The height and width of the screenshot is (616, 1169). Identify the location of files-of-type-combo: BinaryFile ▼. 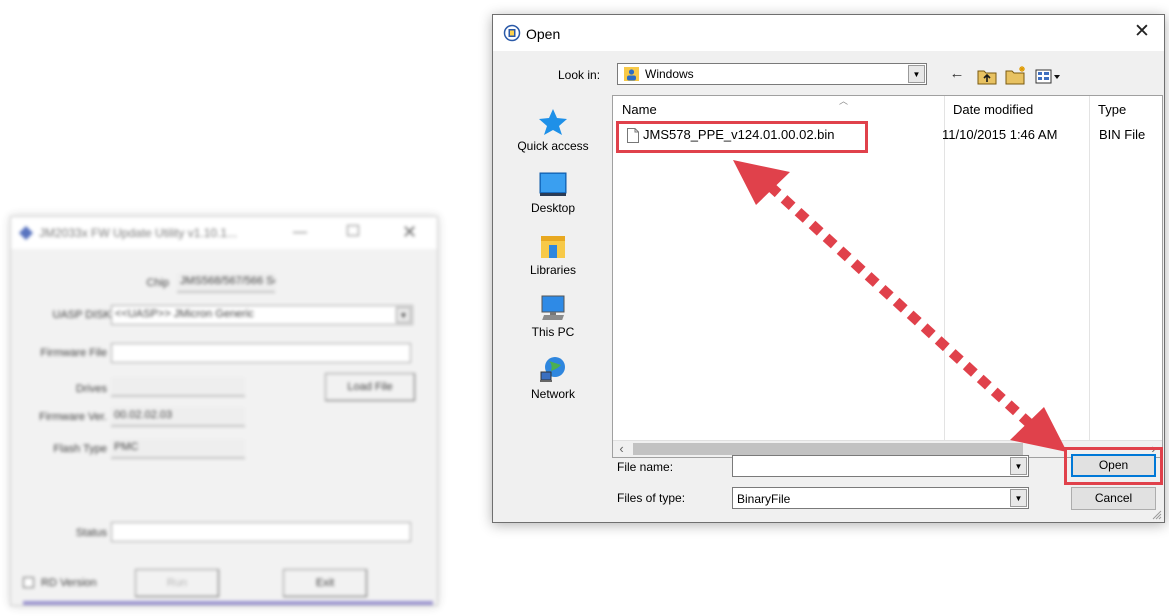
(880, 498).